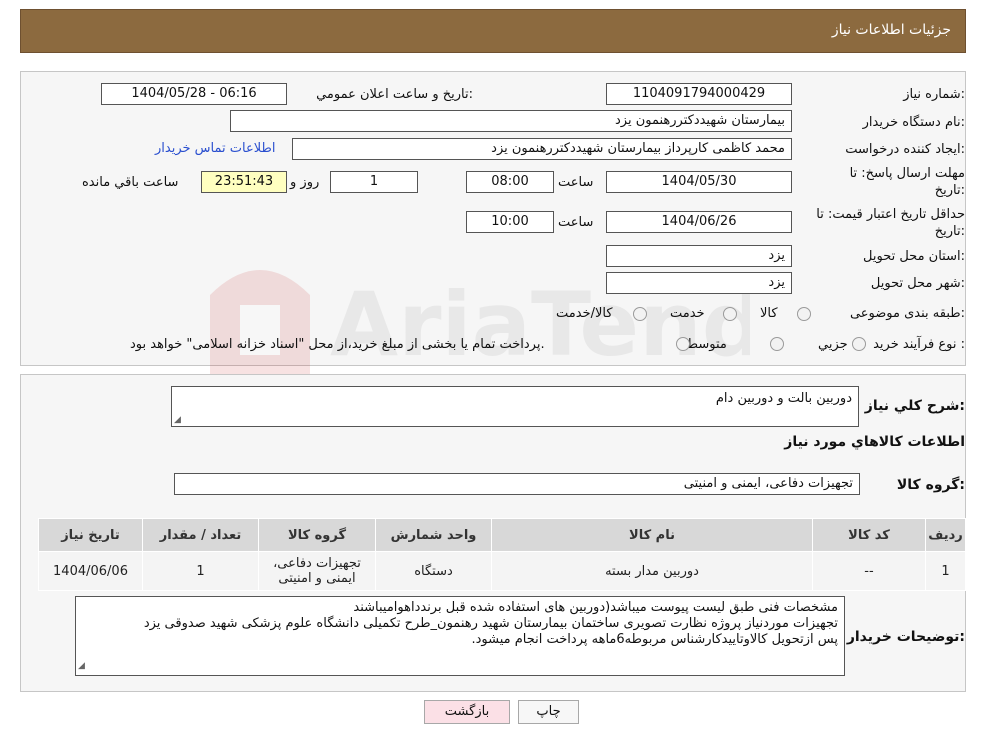 The width and height of the screenshot is (985, 744). I want to click on category-radio-service, so click(730, 314).